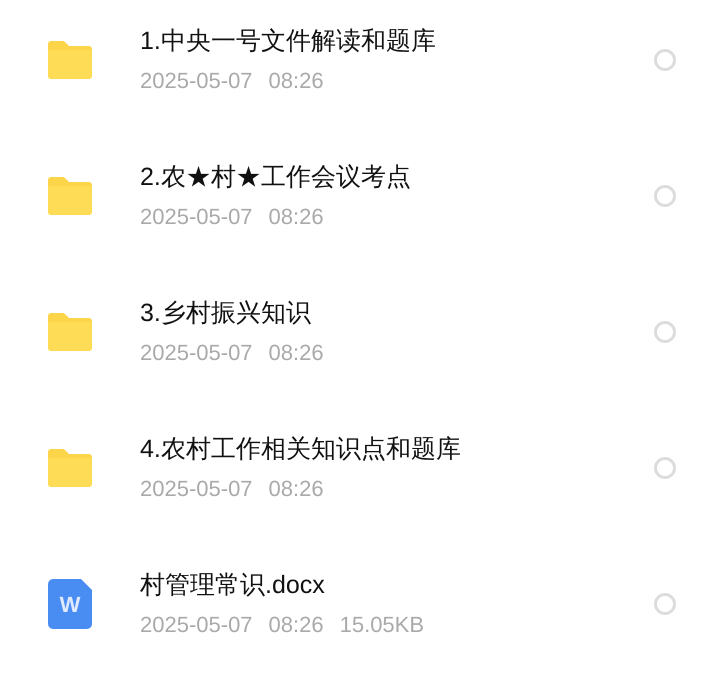 The height and width of the screenshot is (692, 720). What do you see at coordinates (382, 625) in the screenshot?
I see `file-size: 15.05KB` at bounding box center [382, 625].